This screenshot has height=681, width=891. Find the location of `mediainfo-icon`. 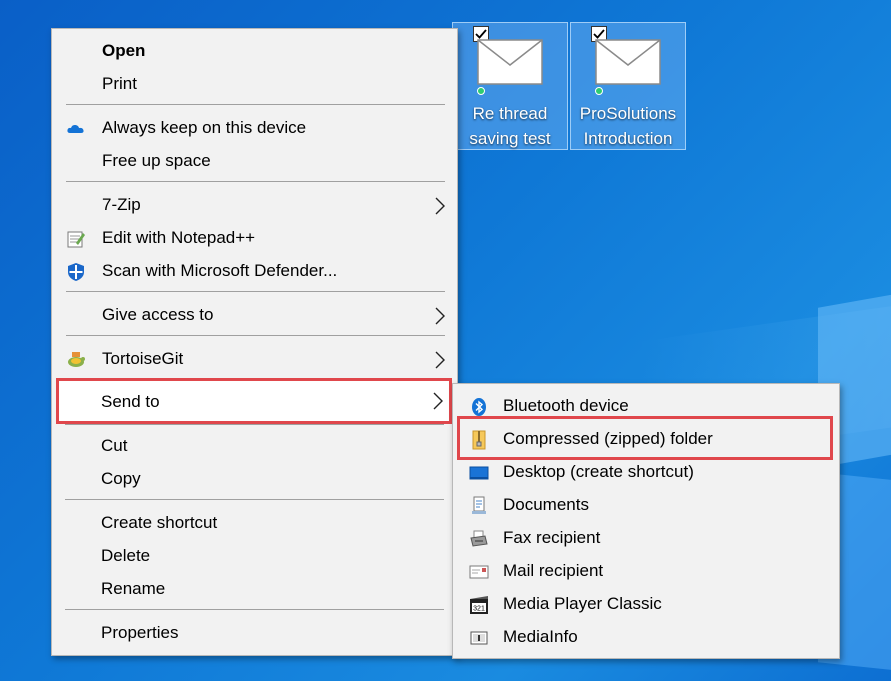

mediainfo-icon is located at coordinates (479, 638).